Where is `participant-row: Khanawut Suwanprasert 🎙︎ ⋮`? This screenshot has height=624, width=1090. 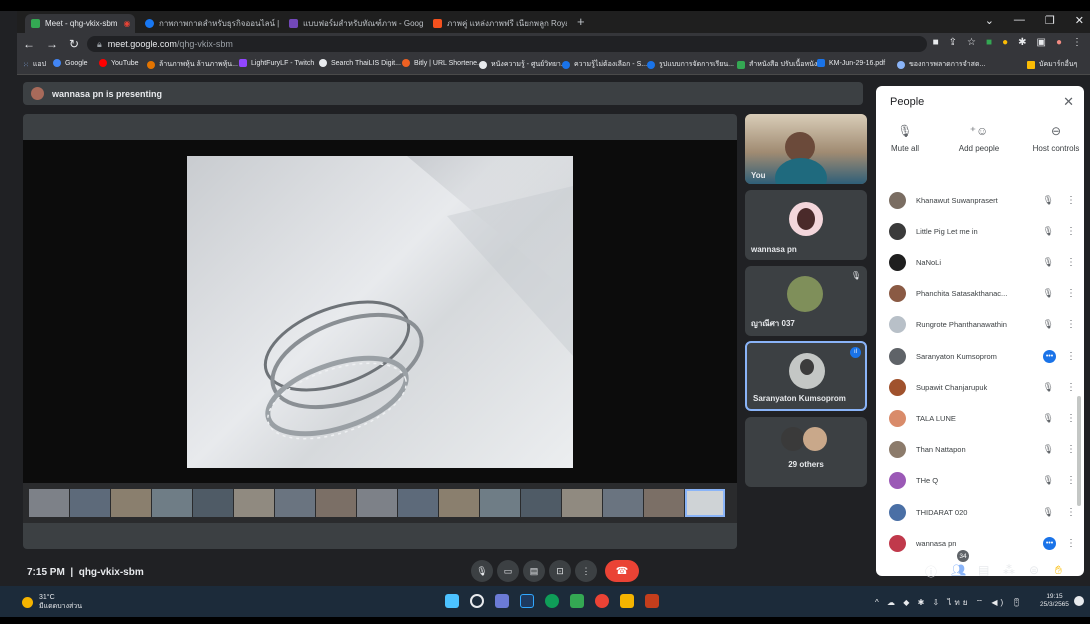
participant-row: Khanawut Suwanprasert 🎙︎ ⋮ is located at coordinates (976, 200).